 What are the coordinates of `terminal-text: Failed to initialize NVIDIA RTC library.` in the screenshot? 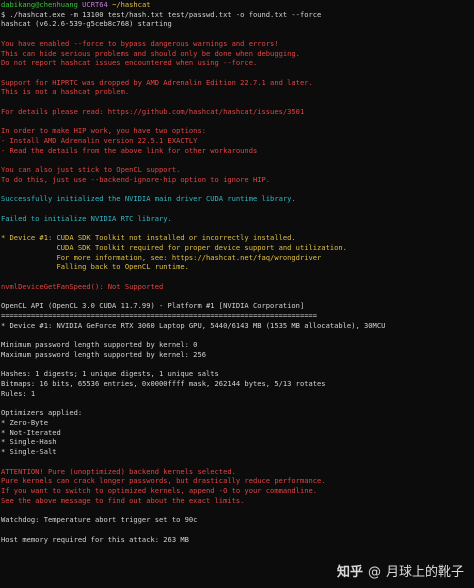 It's located at (86, 218).